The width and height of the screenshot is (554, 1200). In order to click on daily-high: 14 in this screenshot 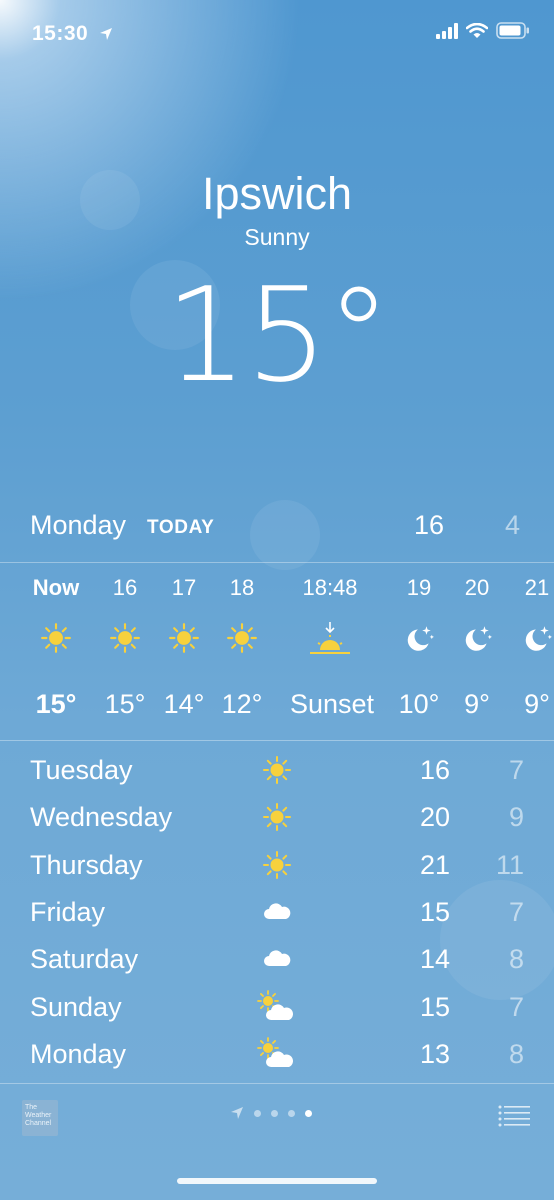, I will do `click(434, 959)`.